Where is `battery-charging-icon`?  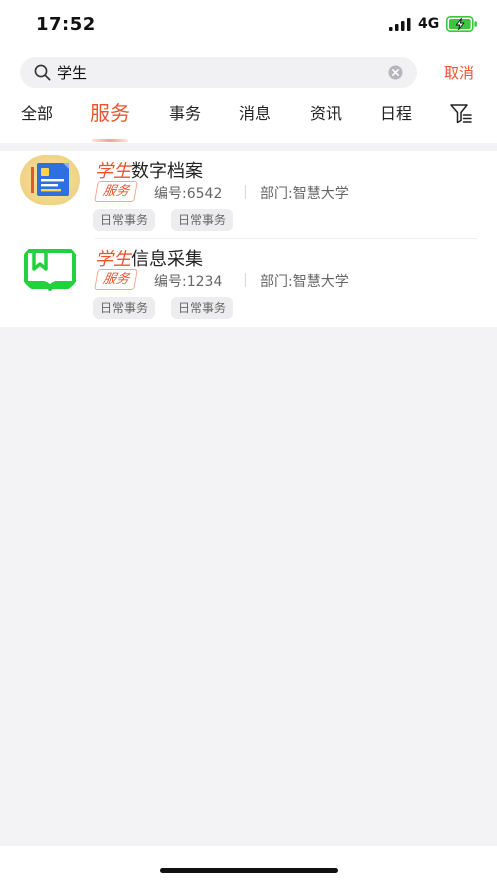
battery-charging-icon is located at coordinates (461, 24).